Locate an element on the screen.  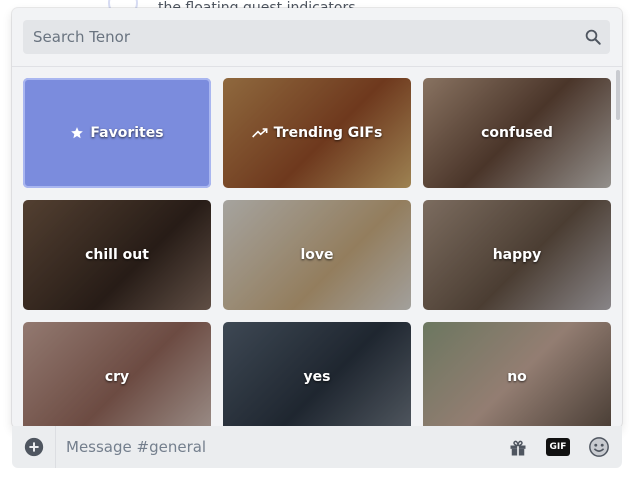
category-label: confused is located at coordinates (517, 133).